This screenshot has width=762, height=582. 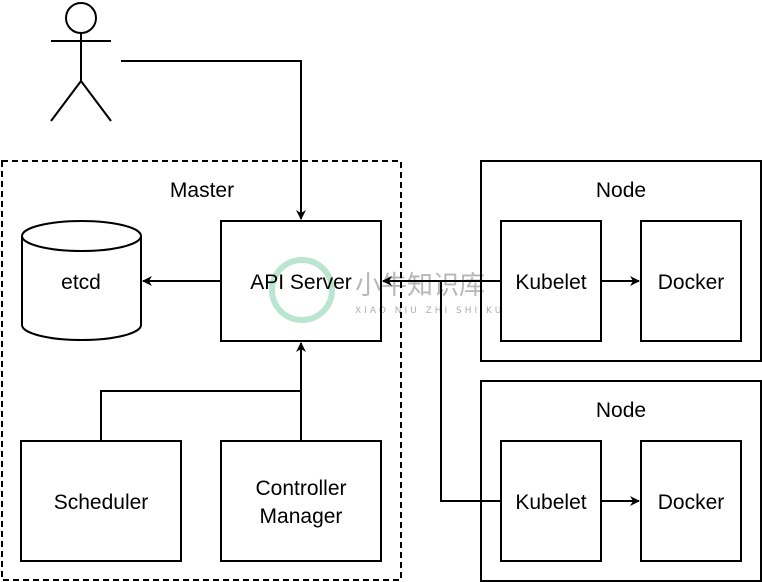 What do you see at coordinates (101, 502) in the screenshot?
I see `scheduler-label: Scheduler` at bounding box center [101, 502].